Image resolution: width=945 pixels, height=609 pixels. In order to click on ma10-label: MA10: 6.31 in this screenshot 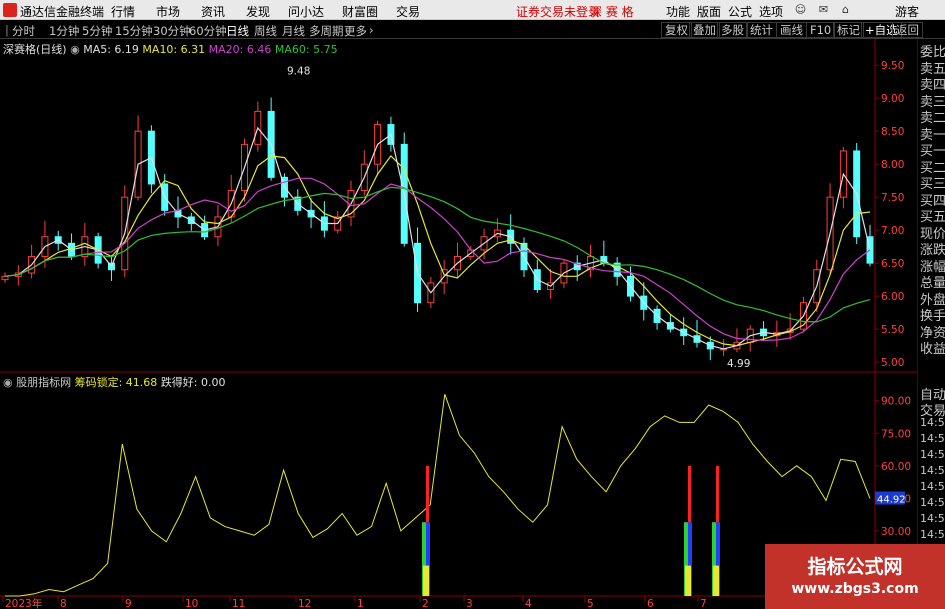, I will do `click(174, 49)`.